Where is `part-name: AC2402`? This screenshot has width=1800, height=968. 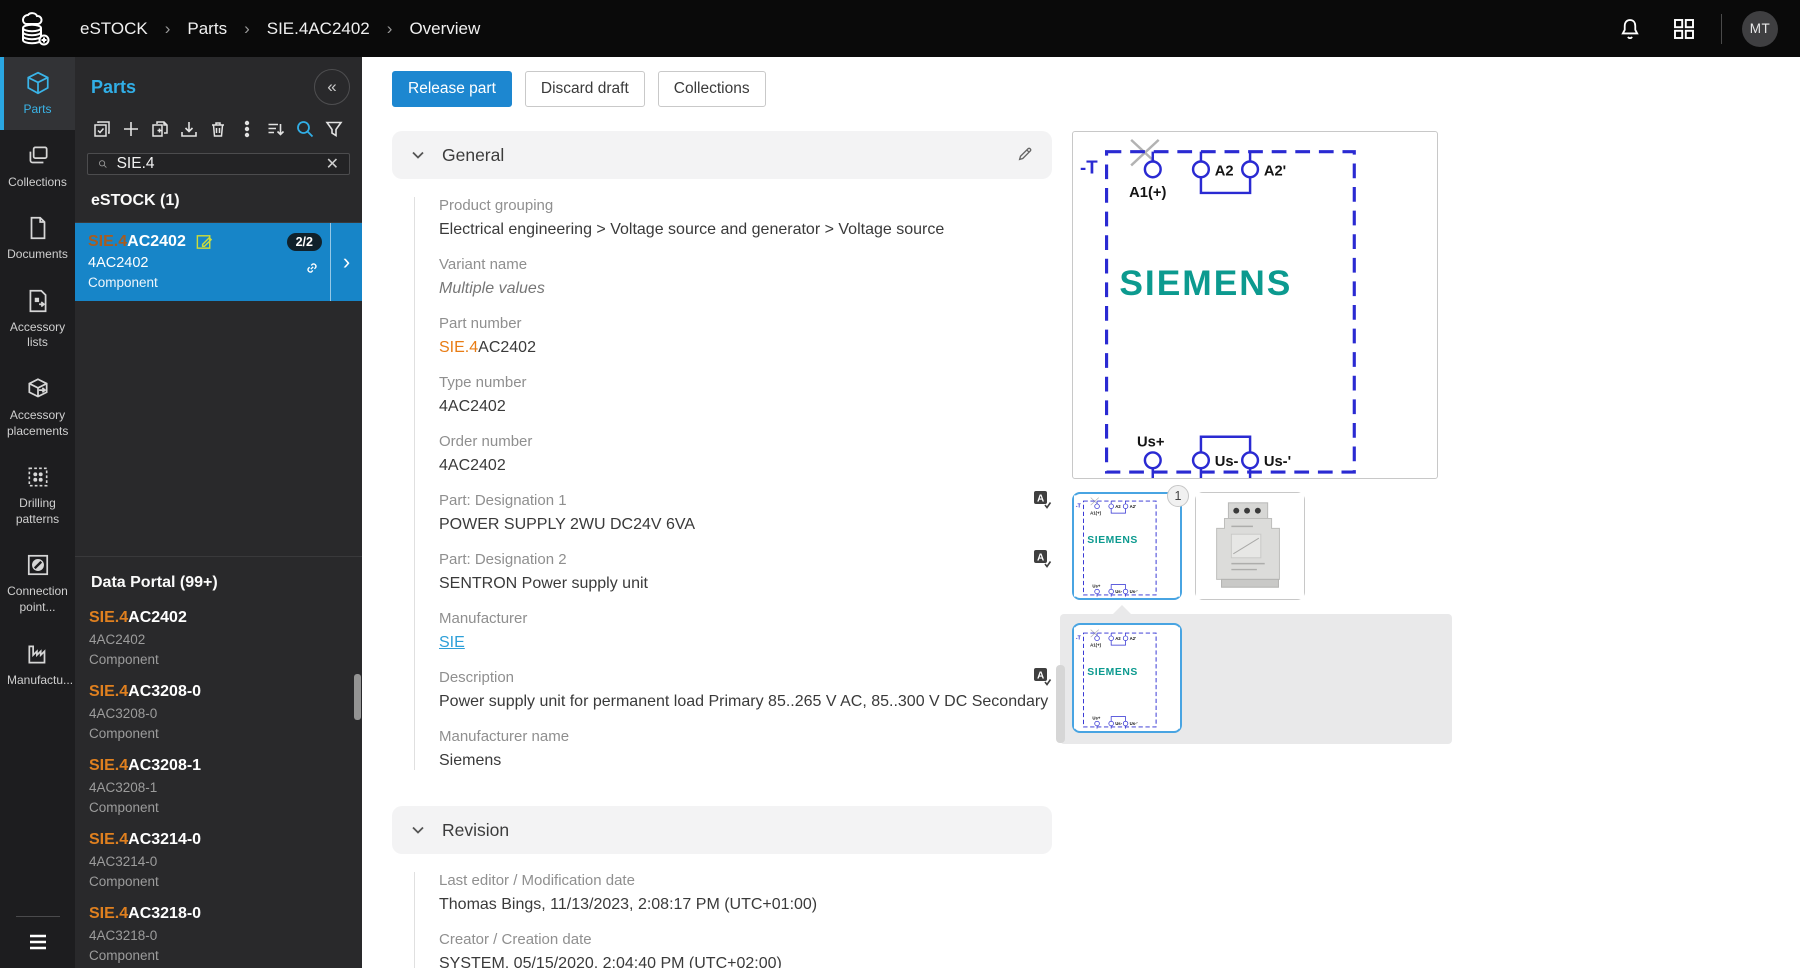
part-name: AC2402 is located at coordinates (156, 241).